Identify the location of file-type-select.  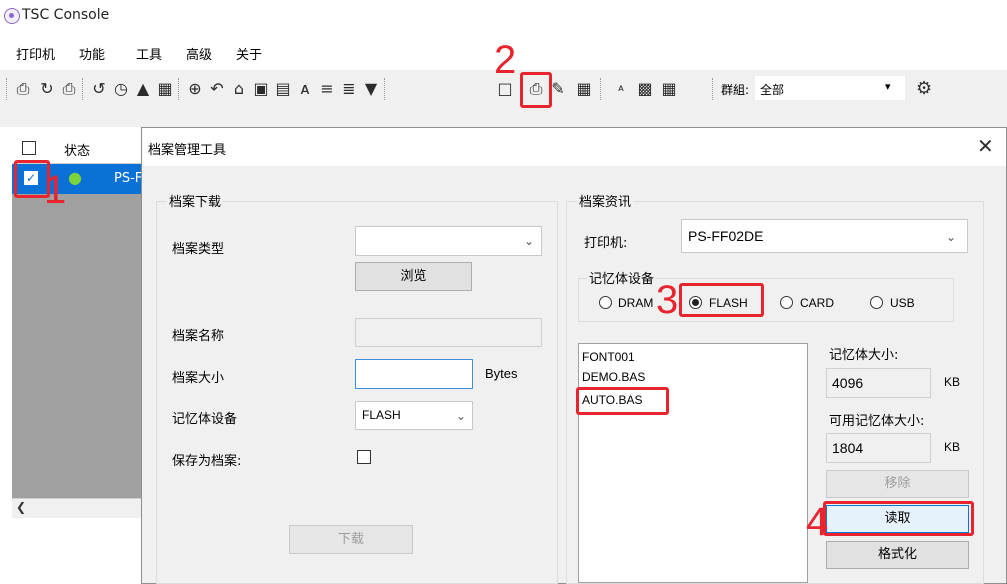
(448, 241).